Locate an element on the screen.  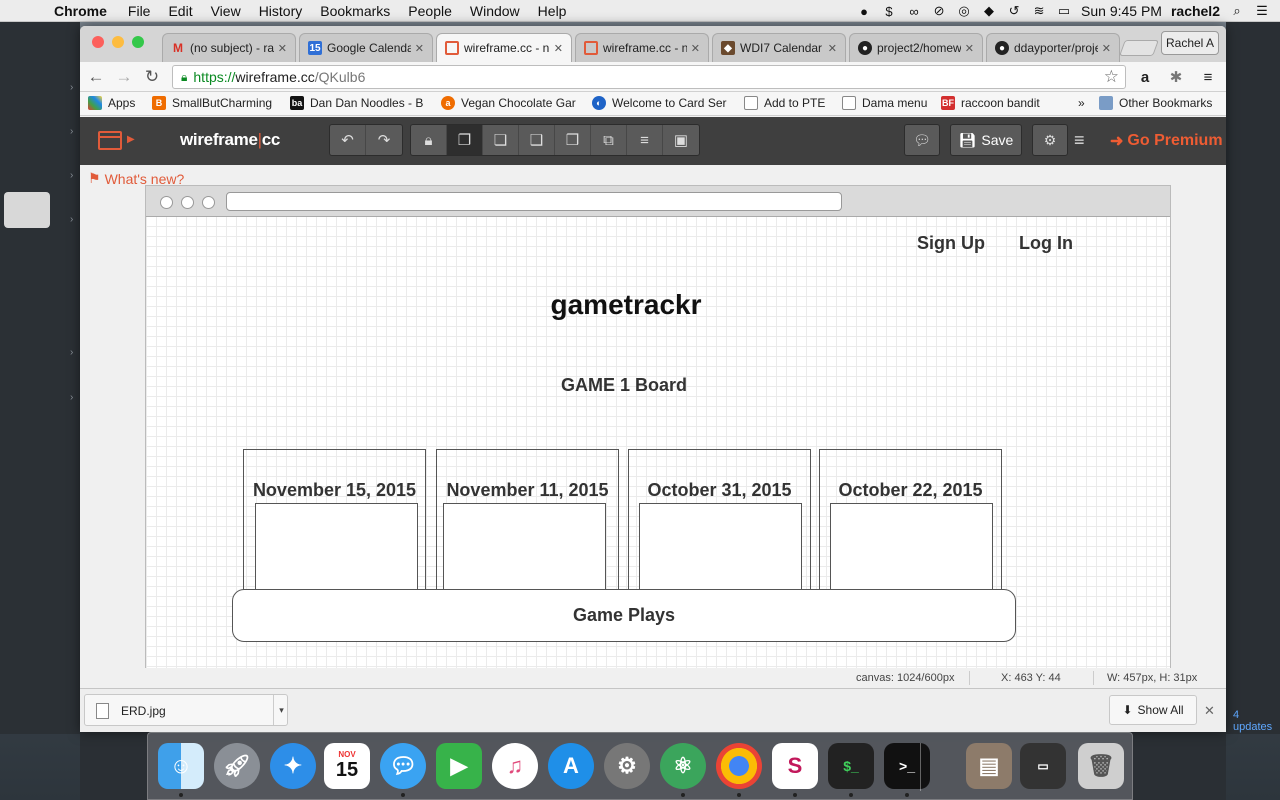
menu-bookmarks: Bookmarks is located at coordinates (355, 11).